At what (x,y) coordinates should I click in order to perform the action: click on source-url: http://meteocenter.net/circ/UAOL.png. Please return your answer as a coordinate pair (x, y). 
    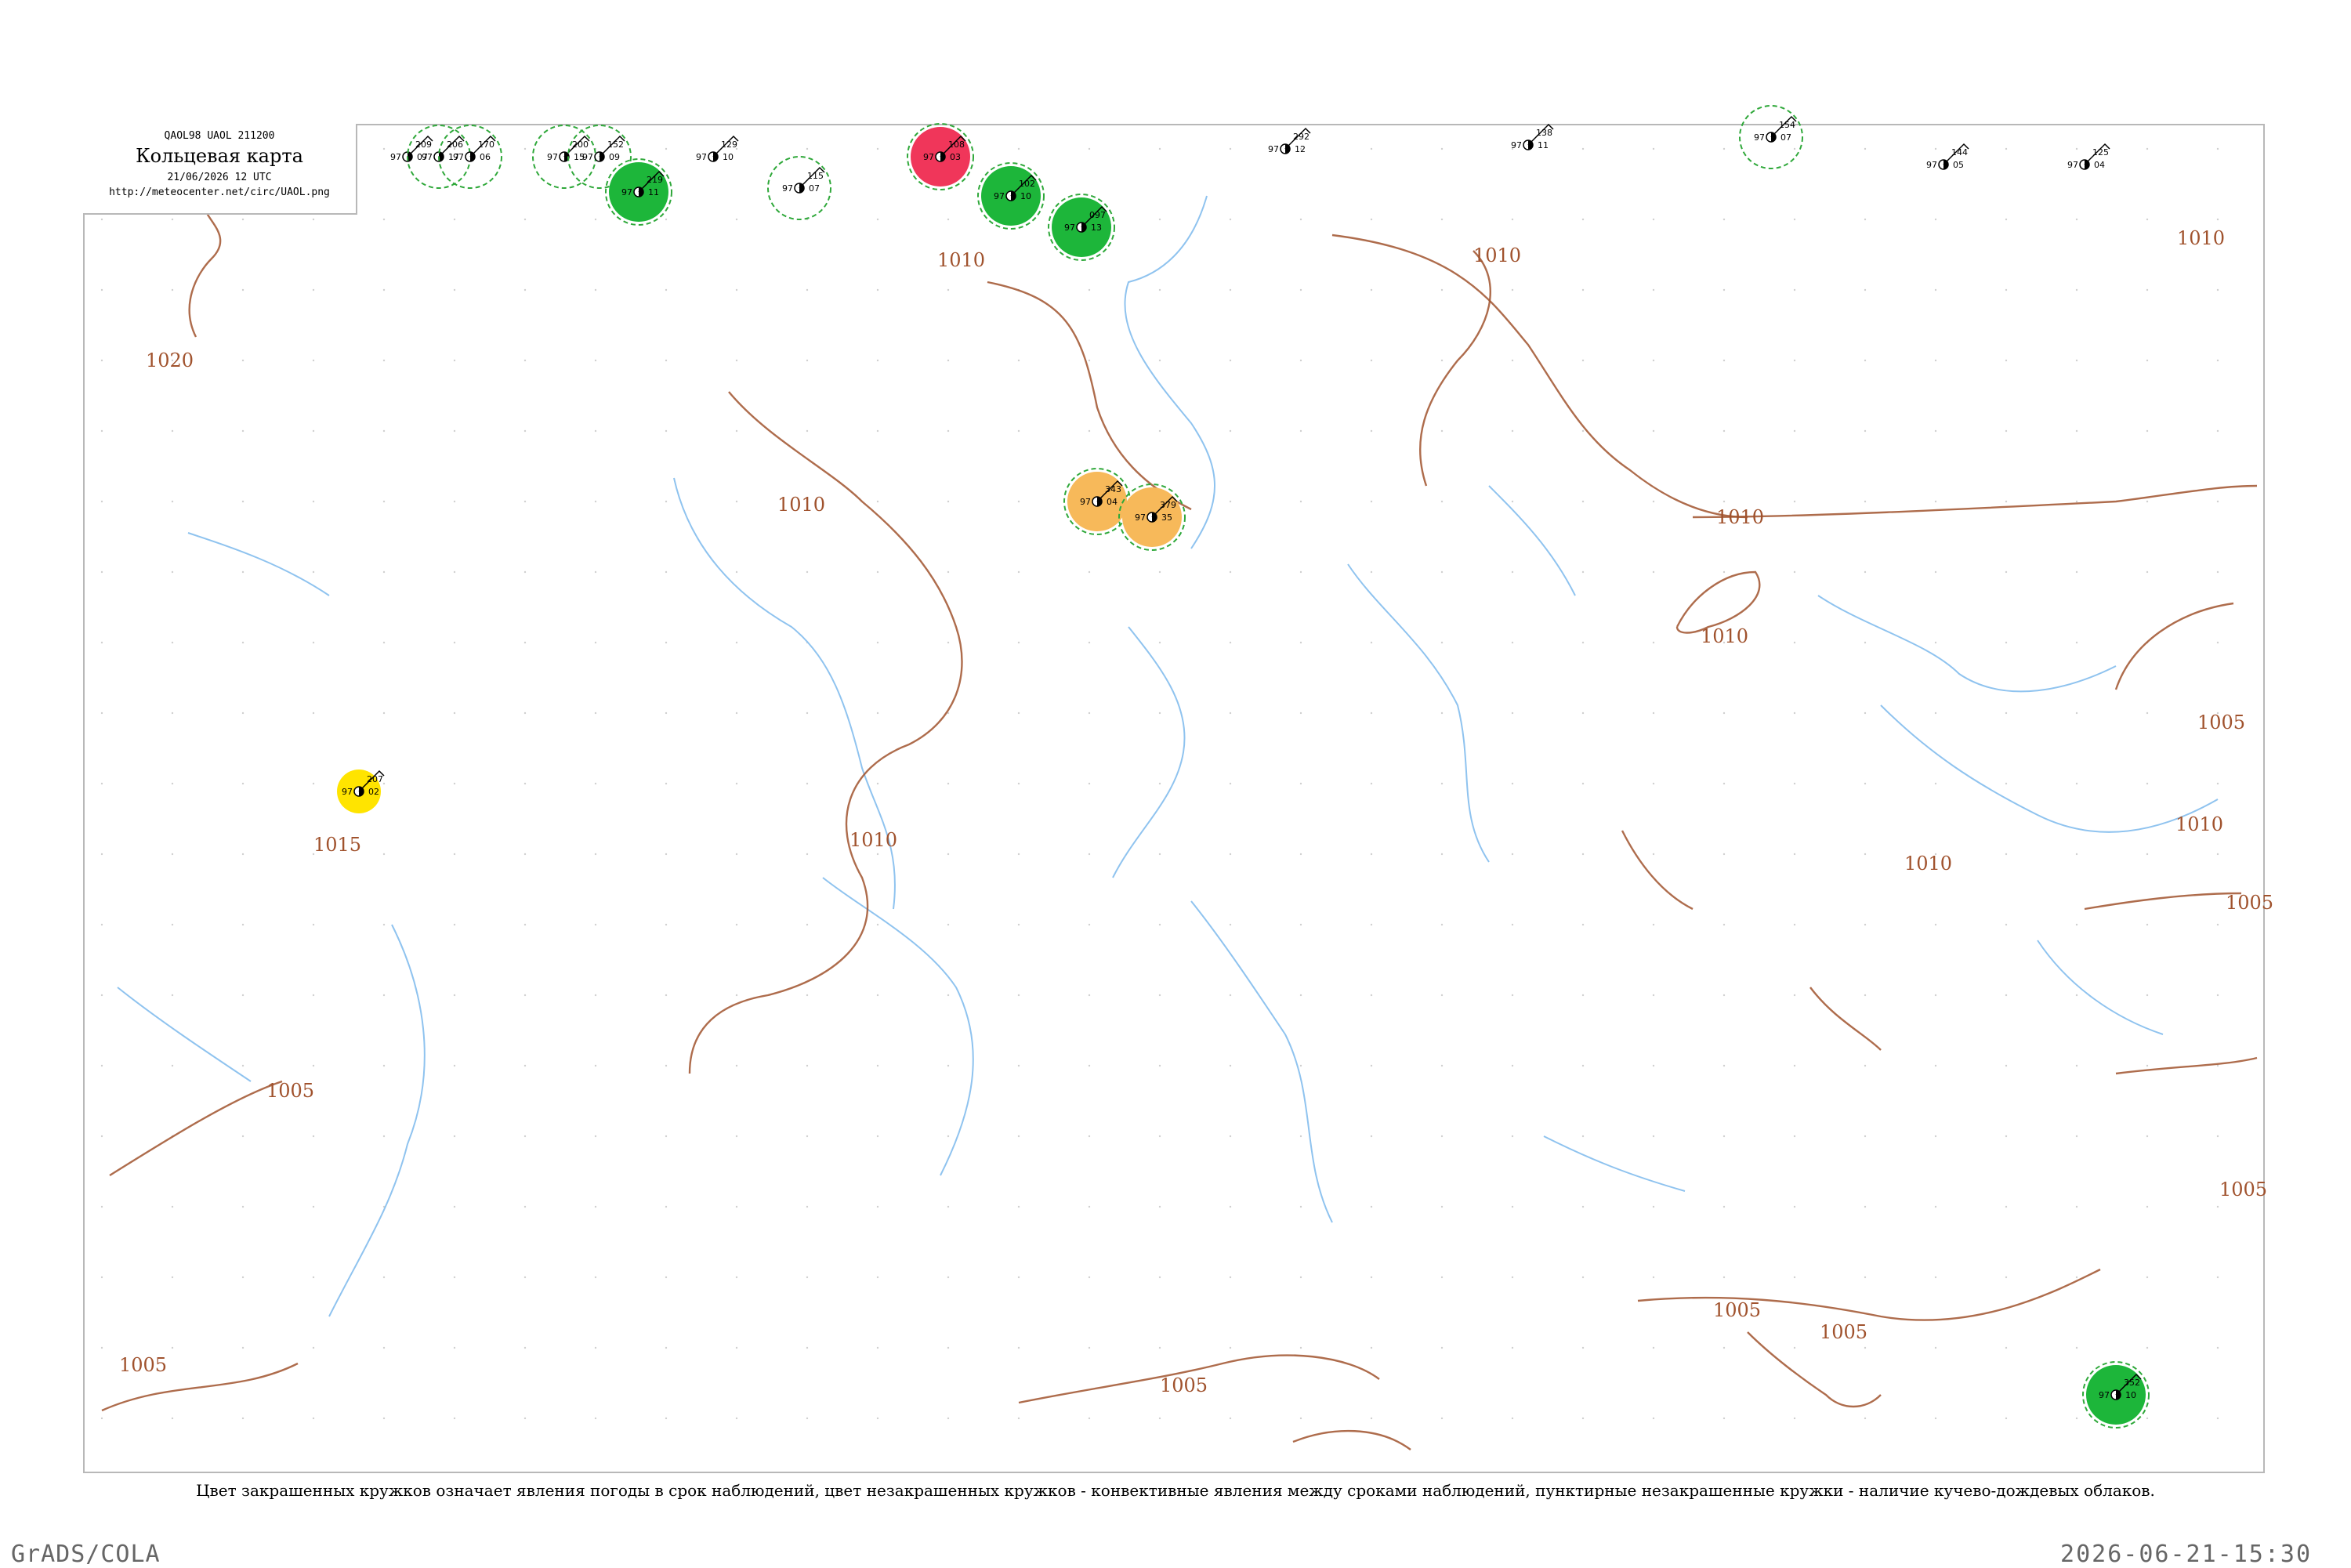
    Looking at the image, I should click on (219, 192).